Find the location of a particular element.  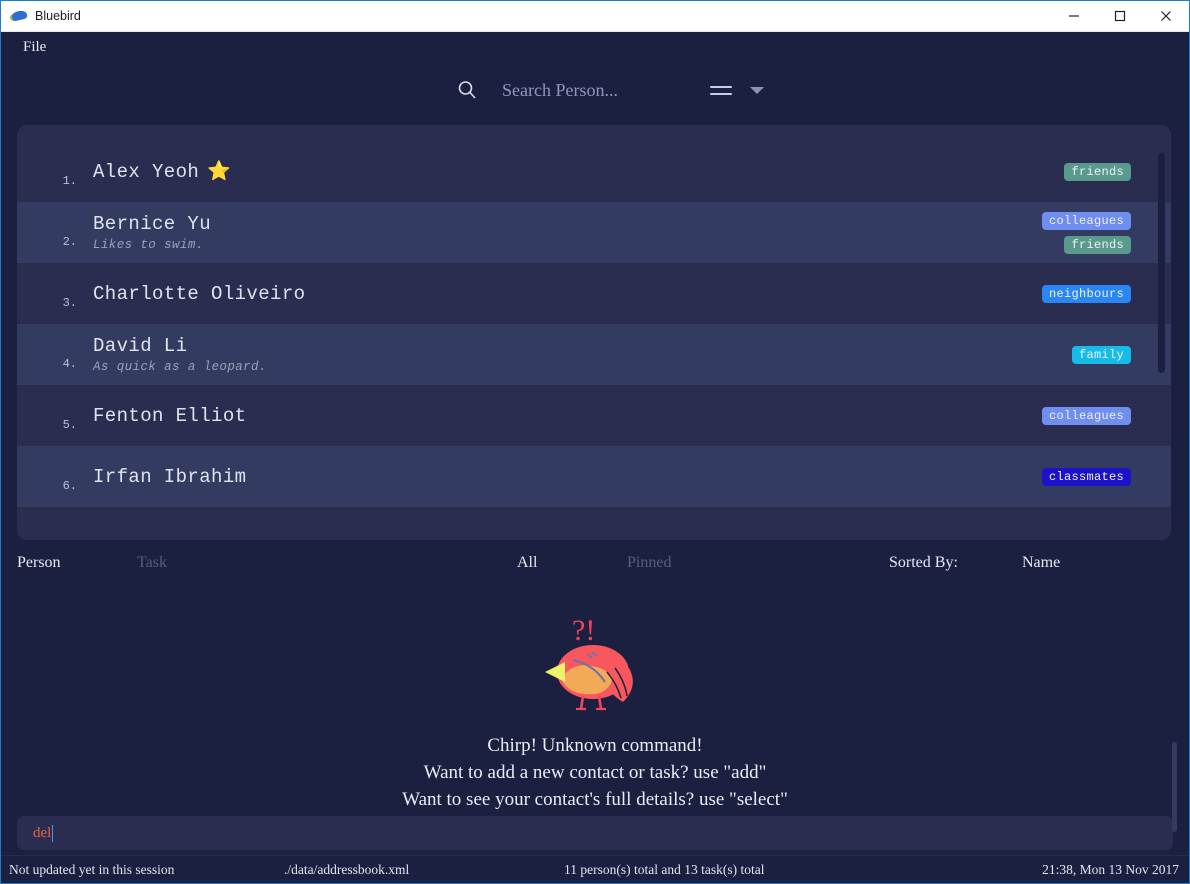

row-index: 3. is located at coordinates (69, 303).